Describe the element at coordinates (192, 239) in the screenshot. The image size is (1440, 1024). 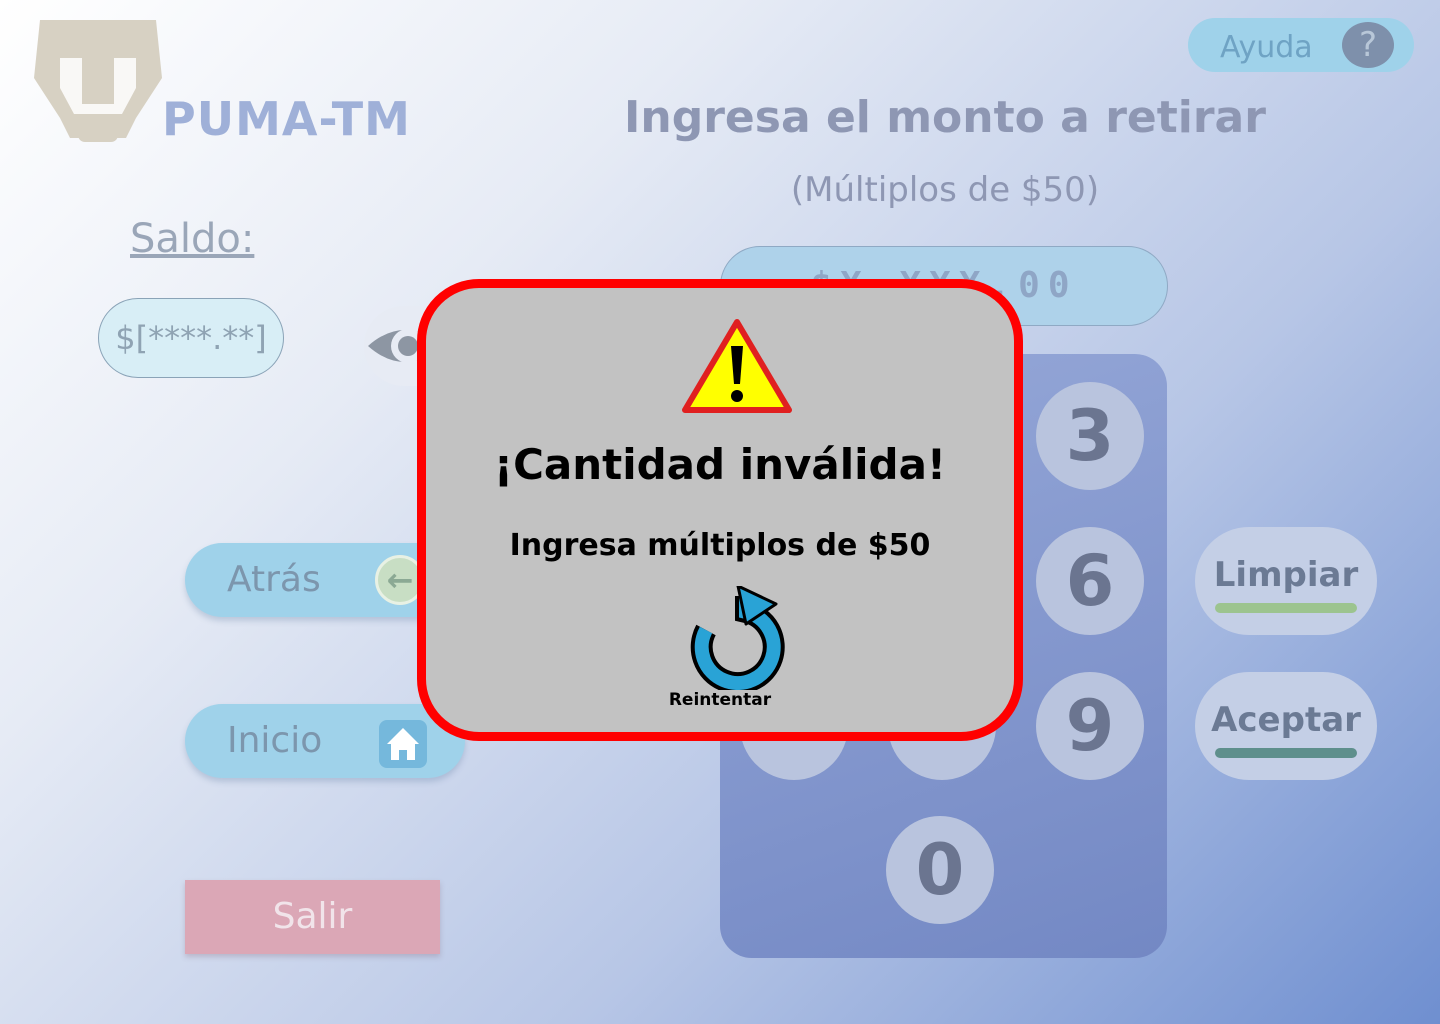
I see `balance-label: Saldo:` at that location.